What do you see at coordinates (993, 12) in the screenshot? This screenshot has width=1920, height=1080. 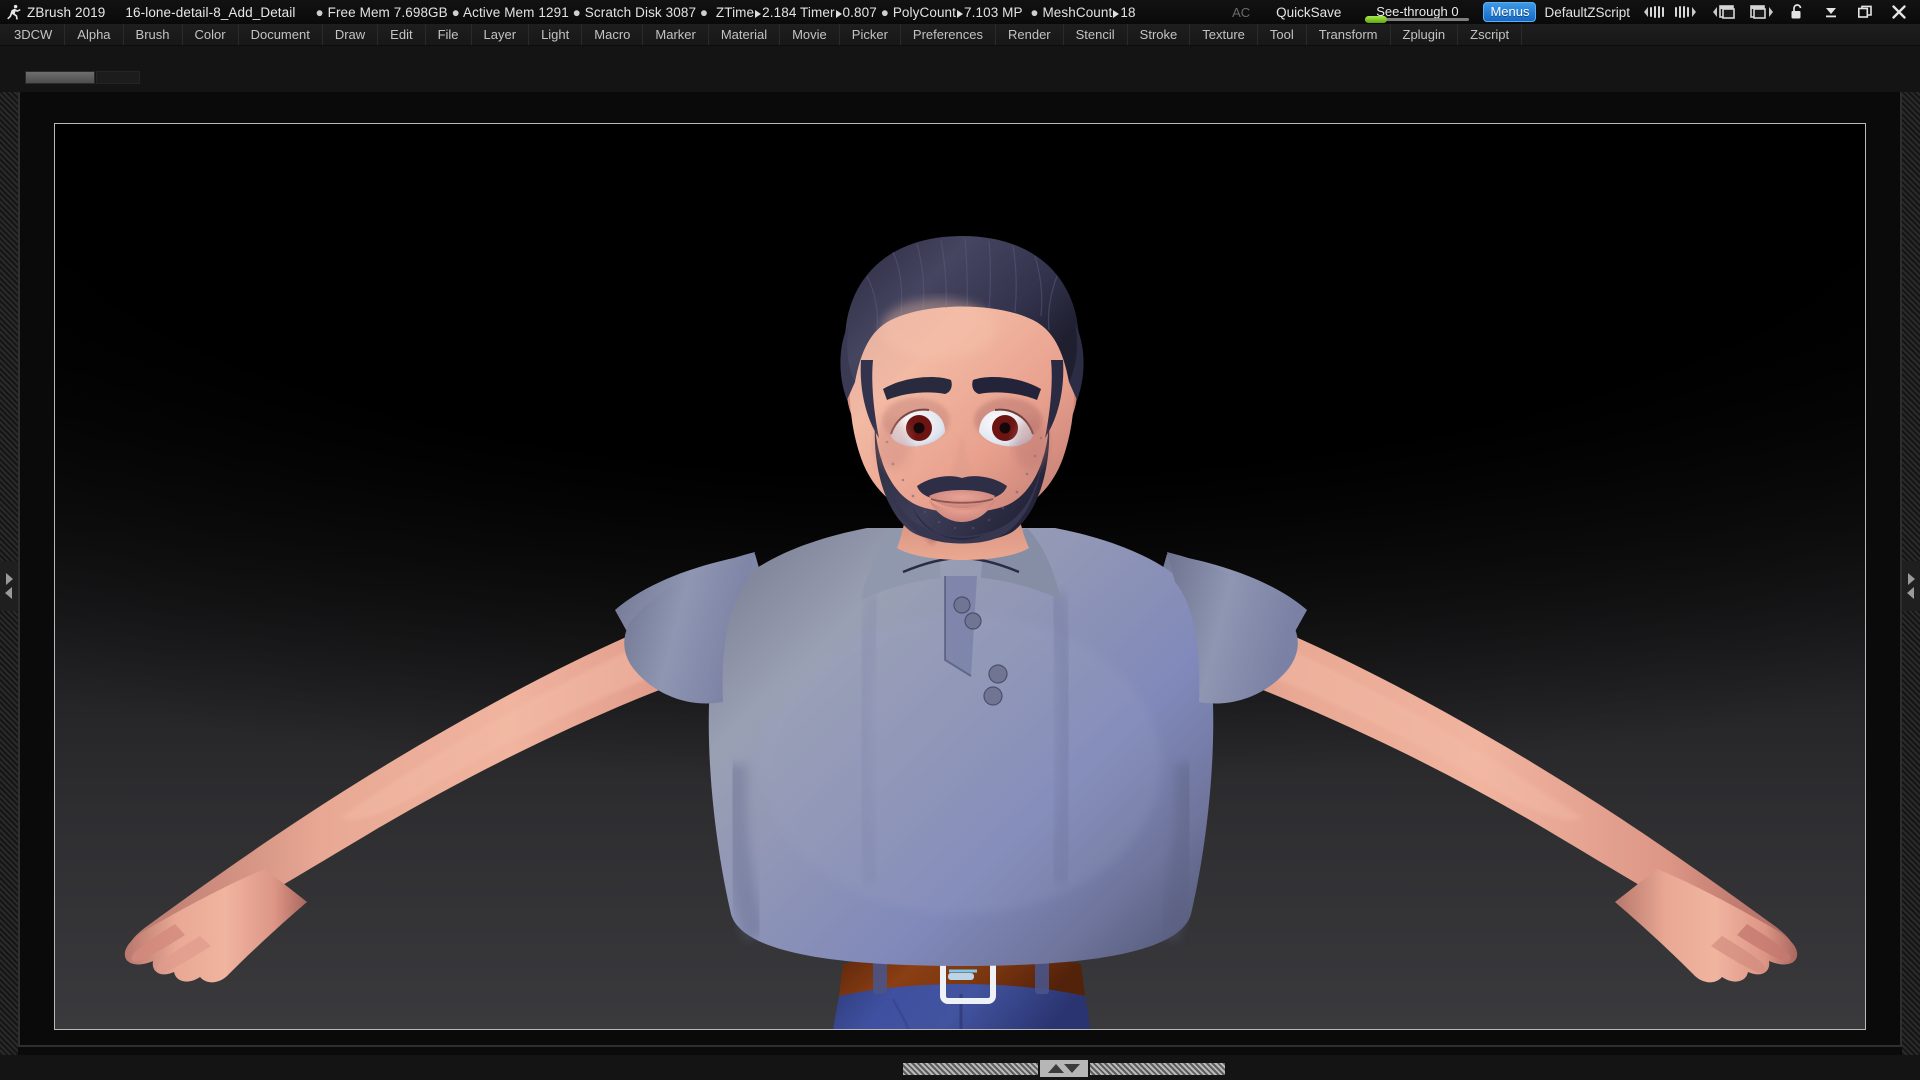 I see `polycount-value: 7.103 MP` at bounding box center [993, 12].